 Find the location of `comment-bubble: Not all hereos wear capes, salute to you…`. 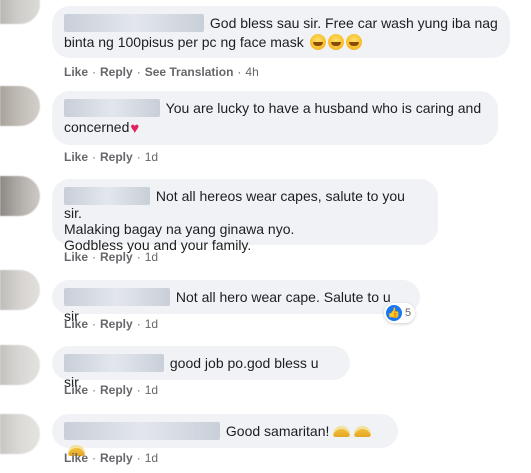

comment-bubble: Not all hereos wear capes, salute to you… is located at coordinates (245, 216).